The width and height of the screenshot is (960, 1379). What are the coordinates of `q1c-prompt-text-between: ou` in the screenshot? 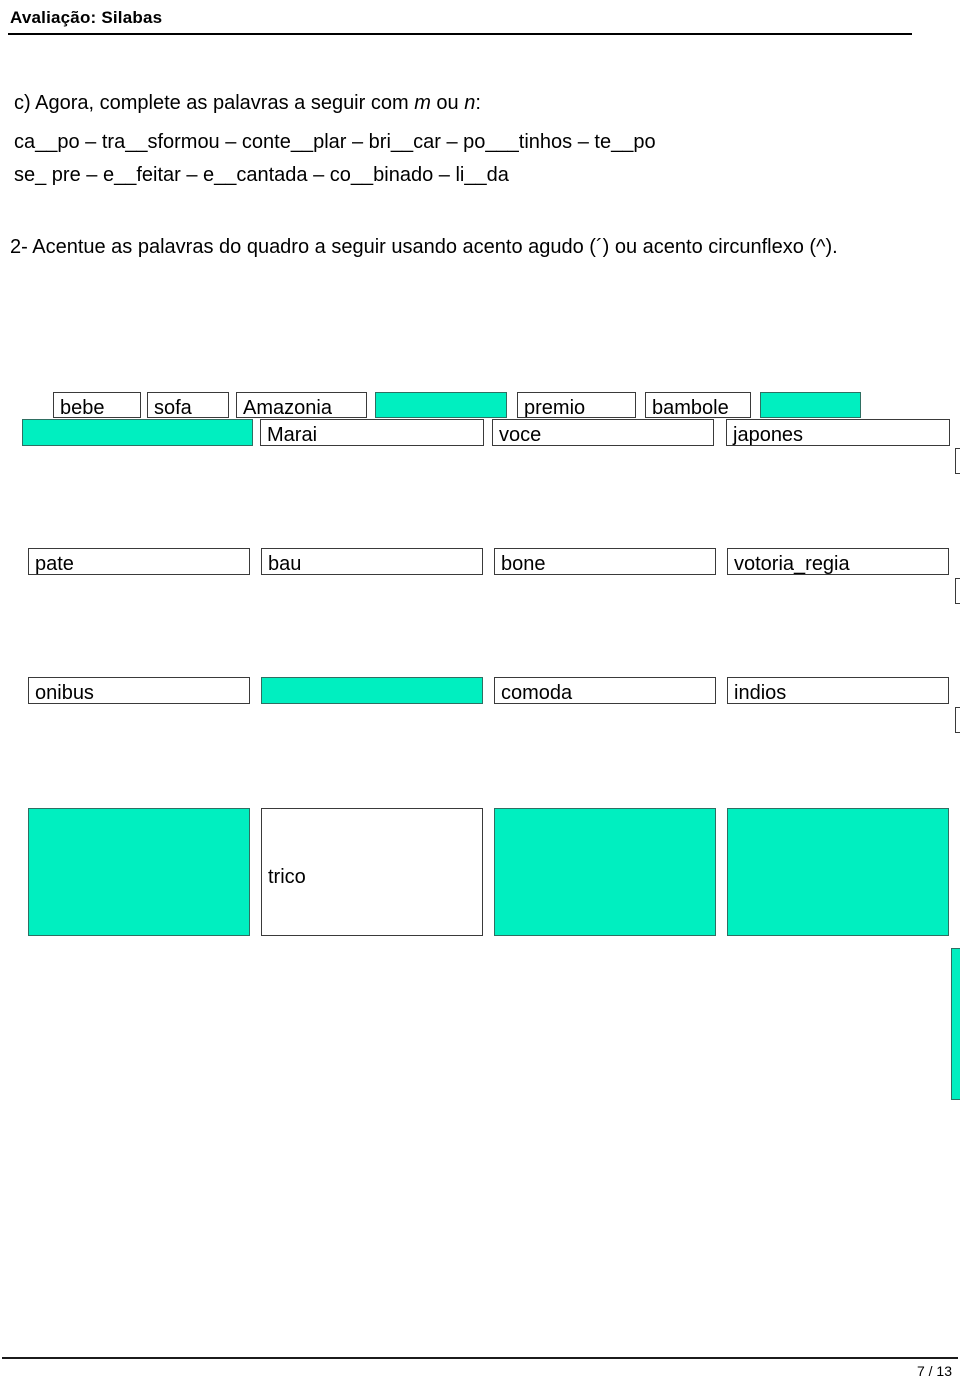 It's located at (447, 103).